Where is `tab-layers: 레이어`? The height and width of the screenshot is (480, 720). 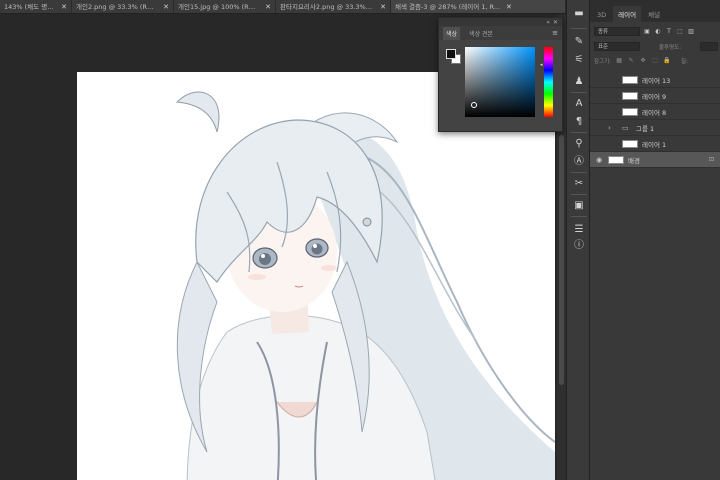 tab-layers: 레이어 is located at coordinates (627, 14).